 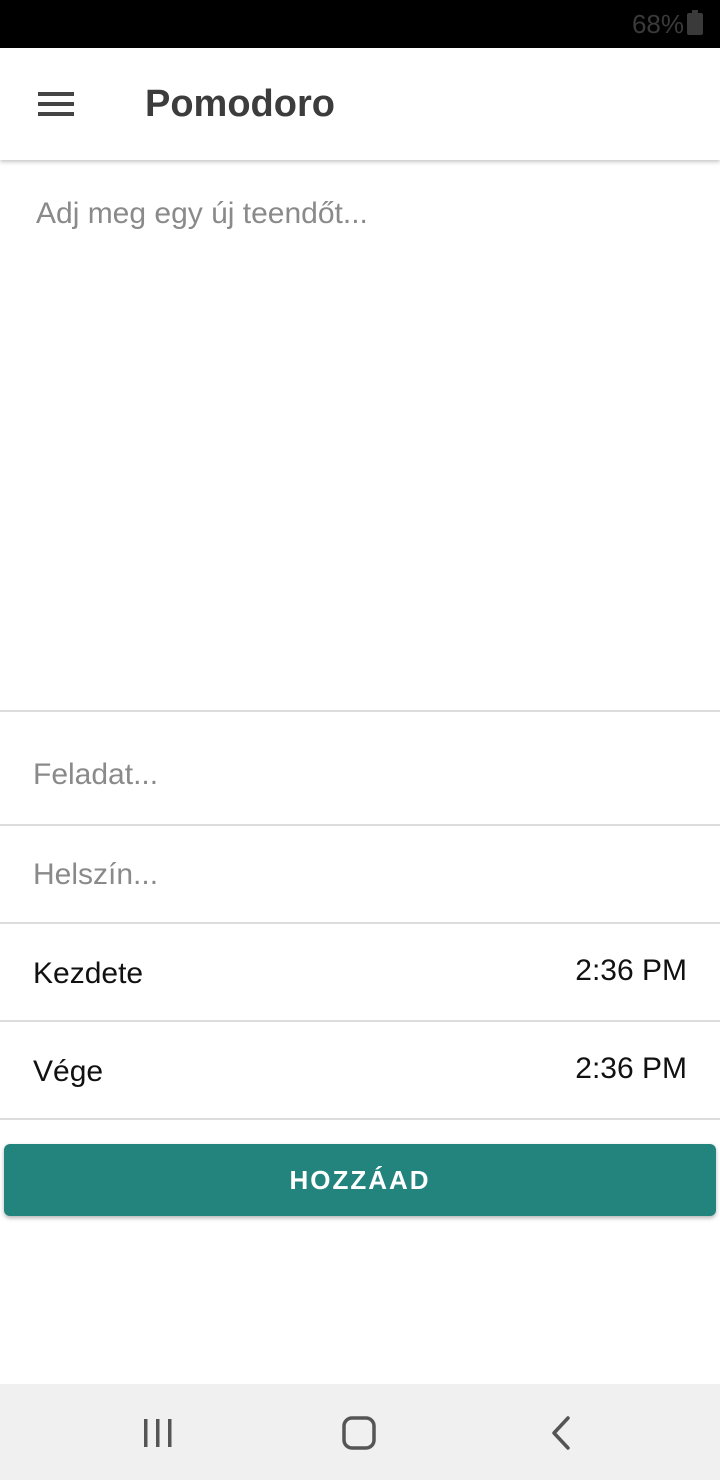 I want to click on navigation-bar, so click(x=360, y=1432).